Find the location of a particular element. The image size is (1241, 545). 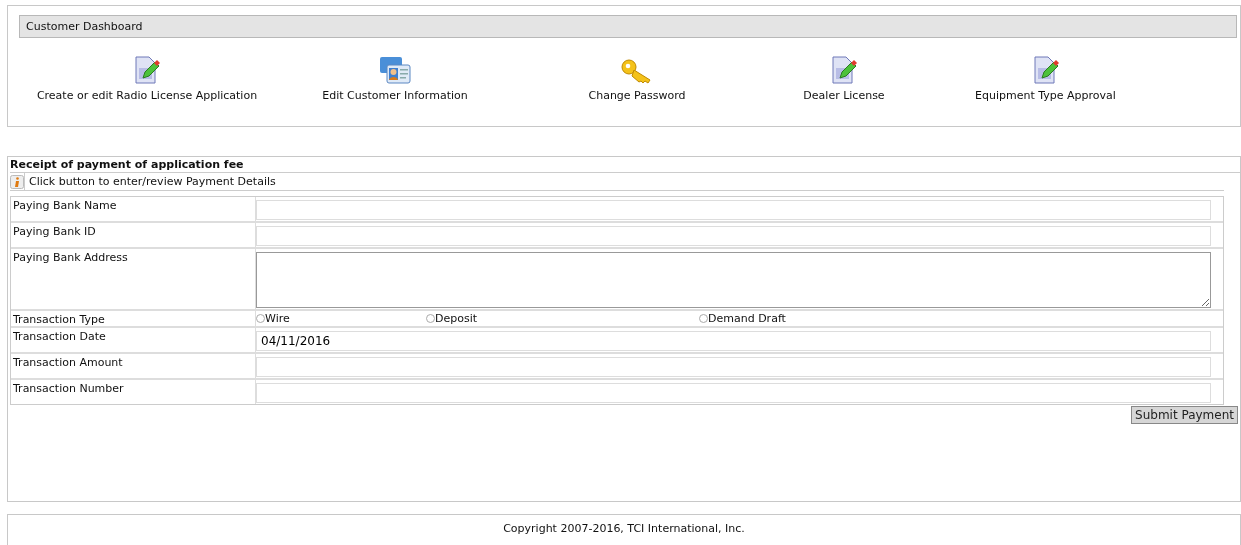

dashboard-link: Dealer License is located at coordinates (844, 79).